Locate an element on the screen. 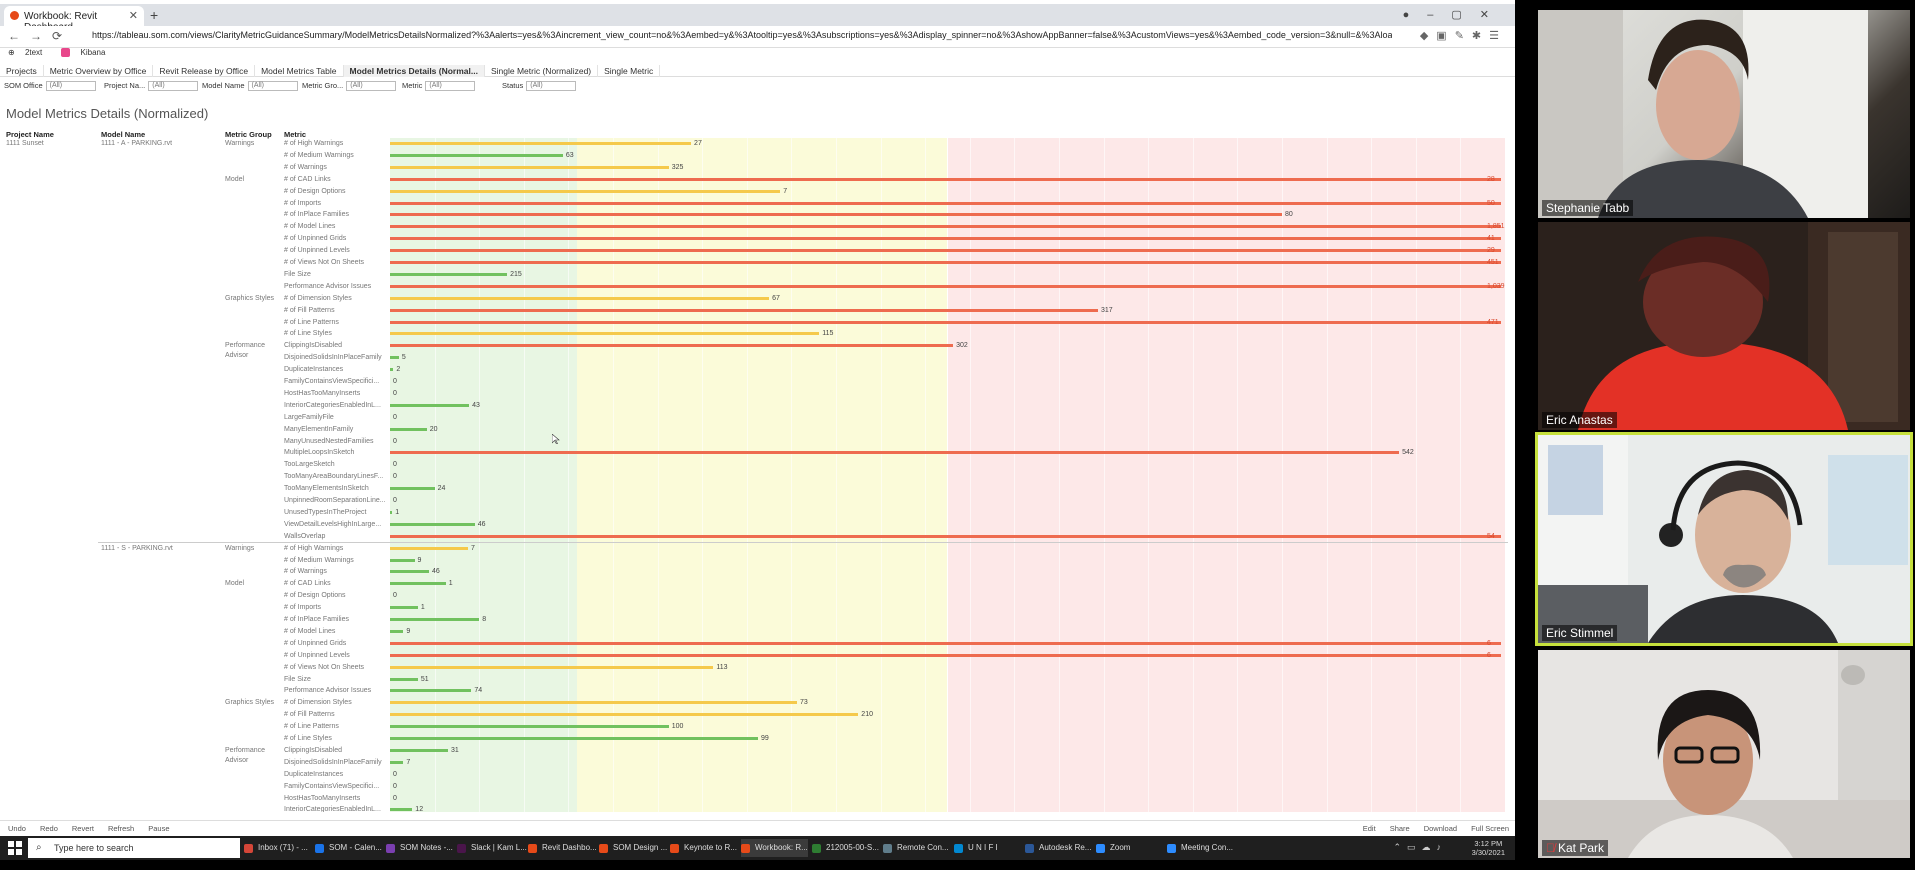  table-row: # of Unpinned Grids 41 is located at coordinates (757, 239).